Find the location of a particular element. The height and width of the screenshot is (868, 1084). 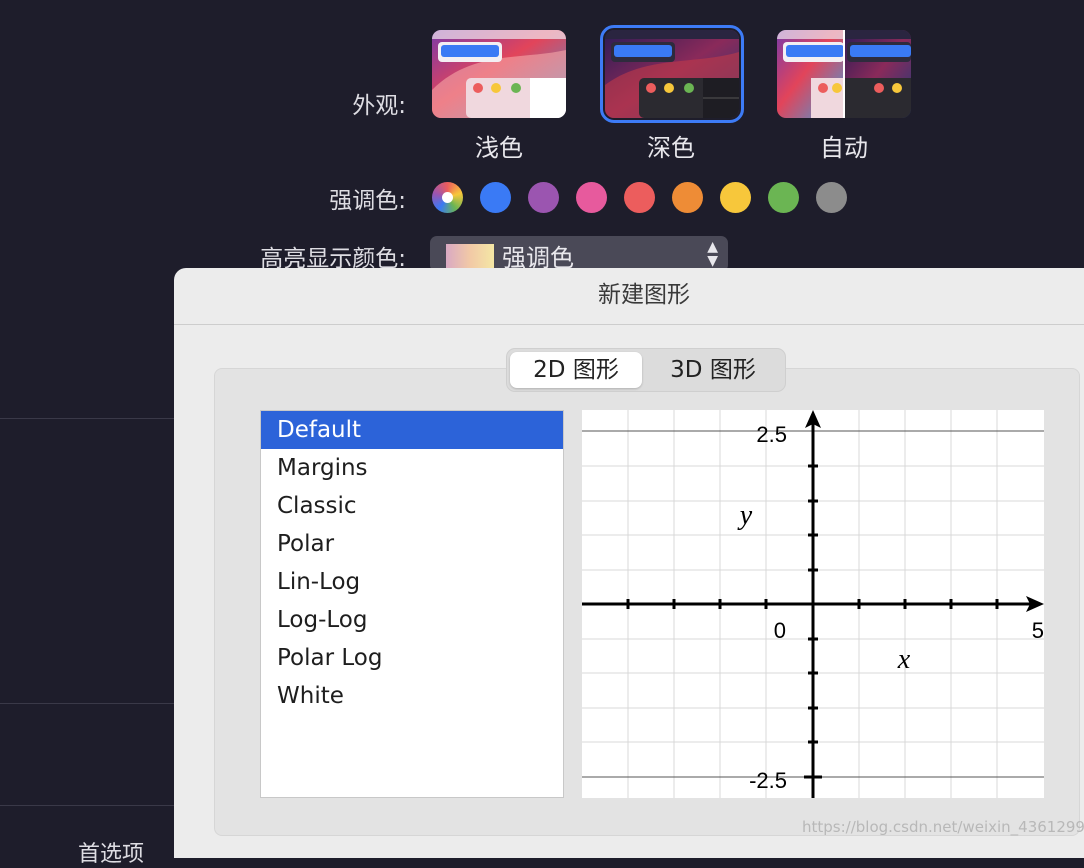

accent-graphite-swatch is located at coordinates (831, 197).